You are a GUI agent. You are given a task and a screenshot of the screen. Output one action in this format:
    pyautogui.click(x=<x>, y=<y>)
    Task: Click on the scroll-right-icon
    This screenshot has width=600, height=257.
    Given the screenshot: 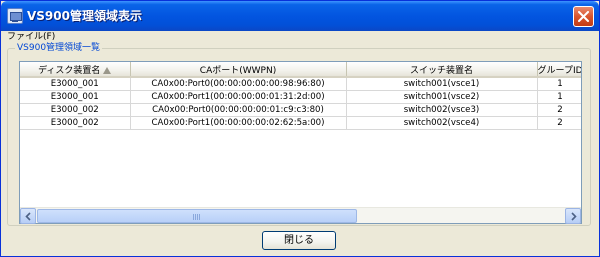 What is the action you would take?
    pyautogui.click(x=574, y=216)
    